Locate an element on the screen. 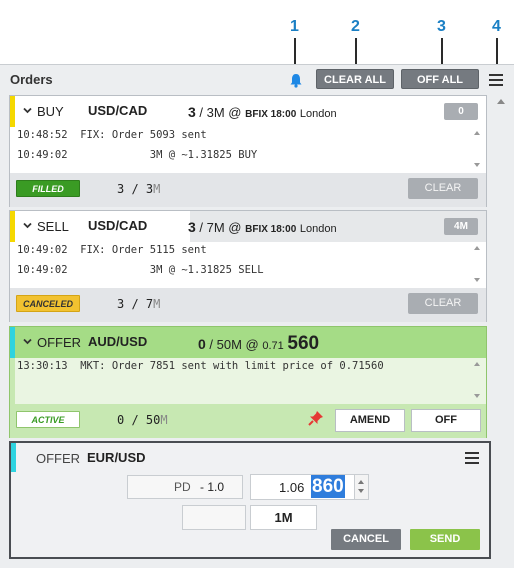  amend-button: AMEND is located at coordinates (370, 420).